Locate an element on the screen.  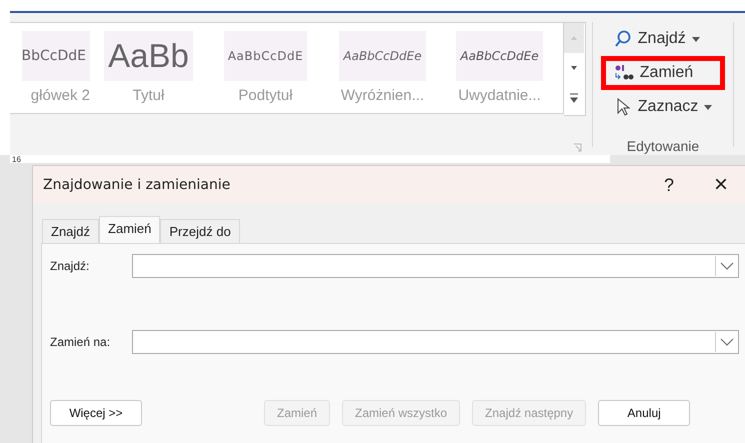
dialog-button: Więcej >> is located at coordinates (96, 413).